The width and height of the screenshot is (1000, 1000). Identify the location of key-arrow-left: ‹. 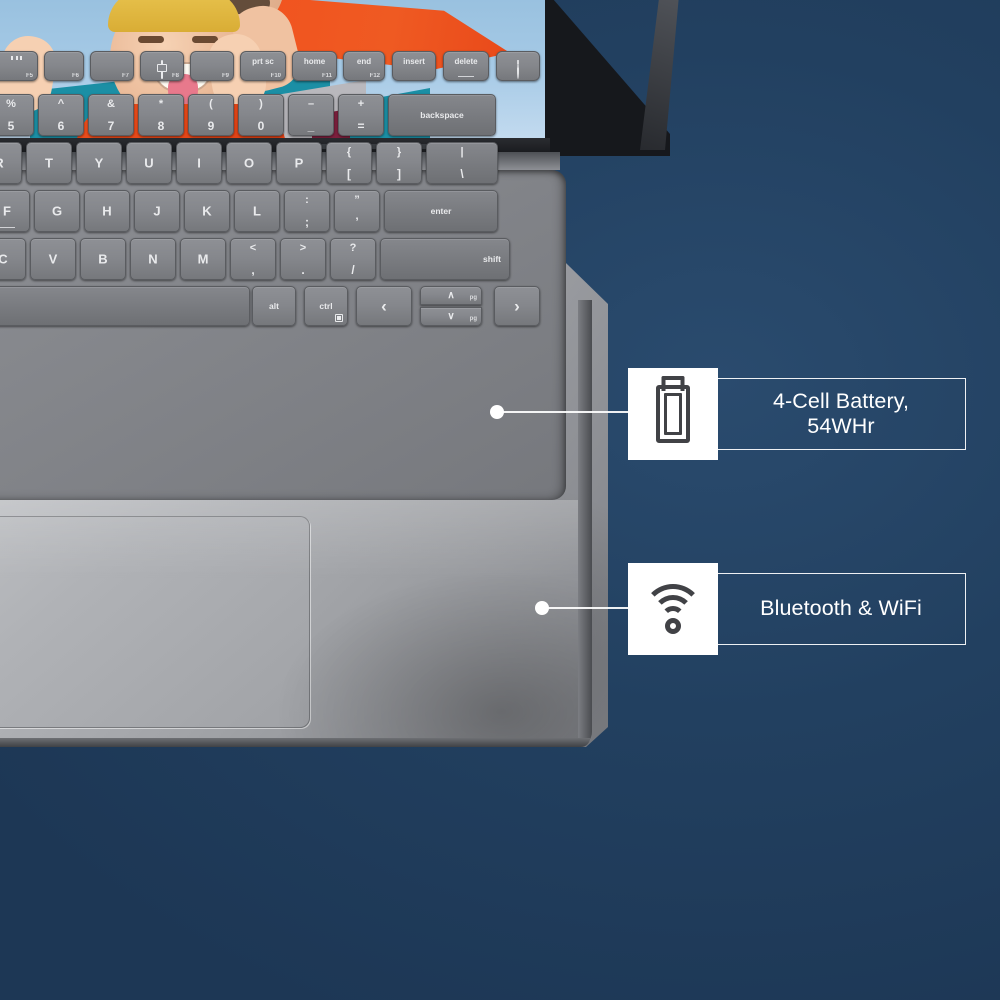
(384, 306).